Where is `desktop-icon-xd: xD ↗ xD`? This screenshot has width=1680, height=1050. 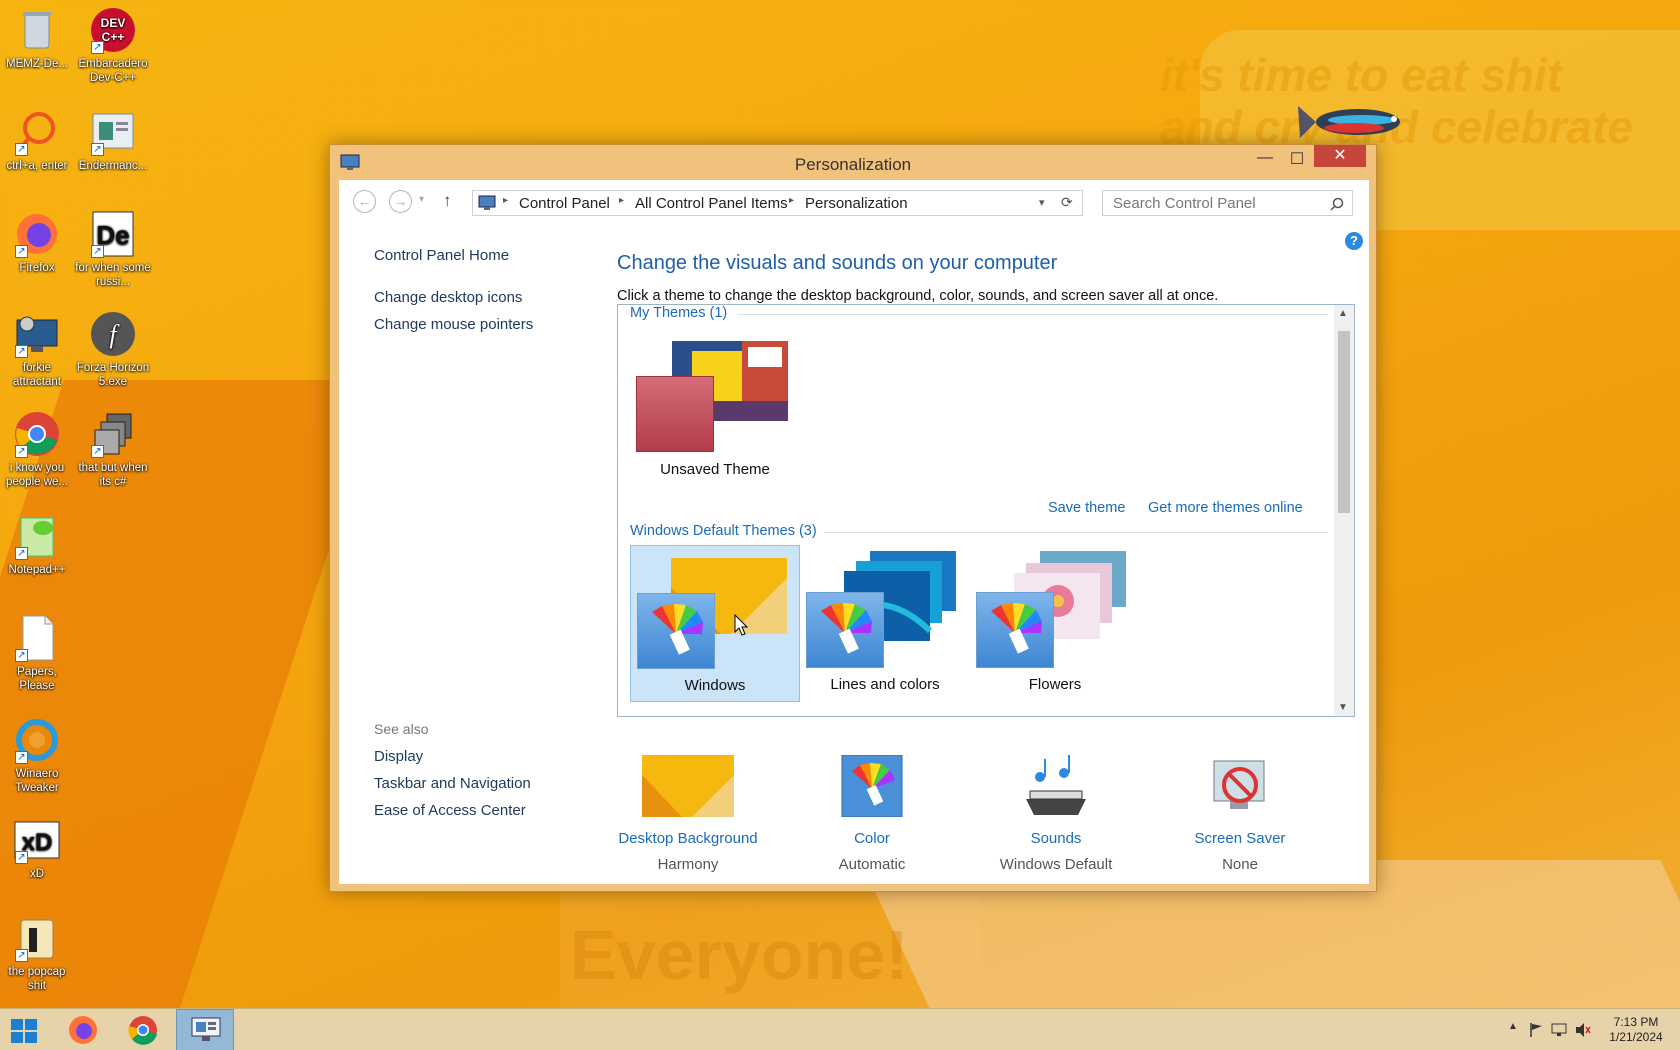
desktop-icon-xd: xD ↗ xD is located at coordinates (37, 848).